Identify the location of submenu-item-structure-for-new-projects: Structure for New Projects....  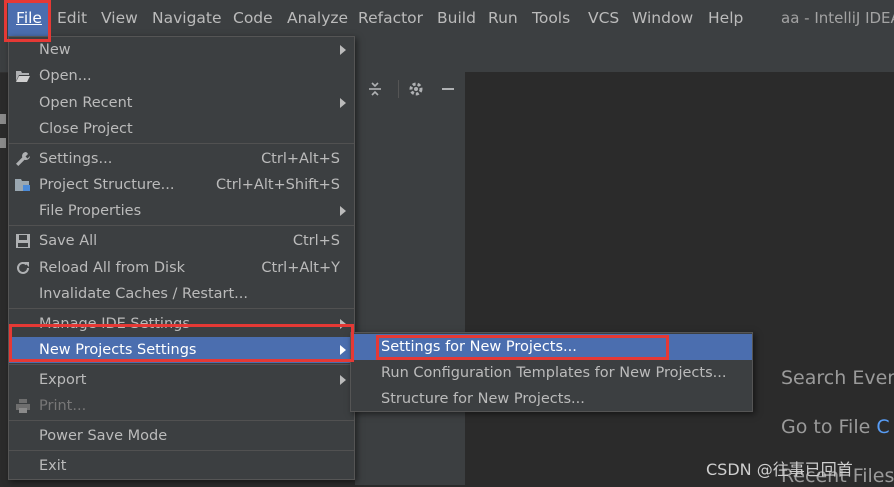
(551, 399).